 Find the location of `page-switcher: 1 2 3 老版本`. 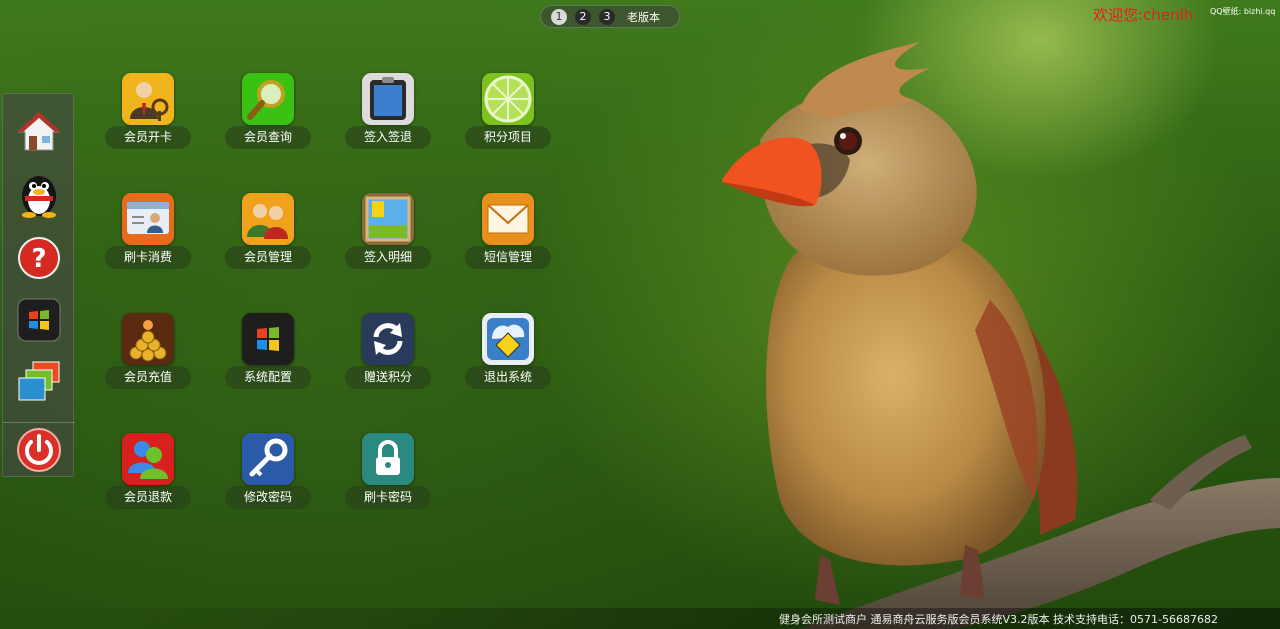

page-switcher: 1 2 3 老版本 is located at coordinates (610, 16).